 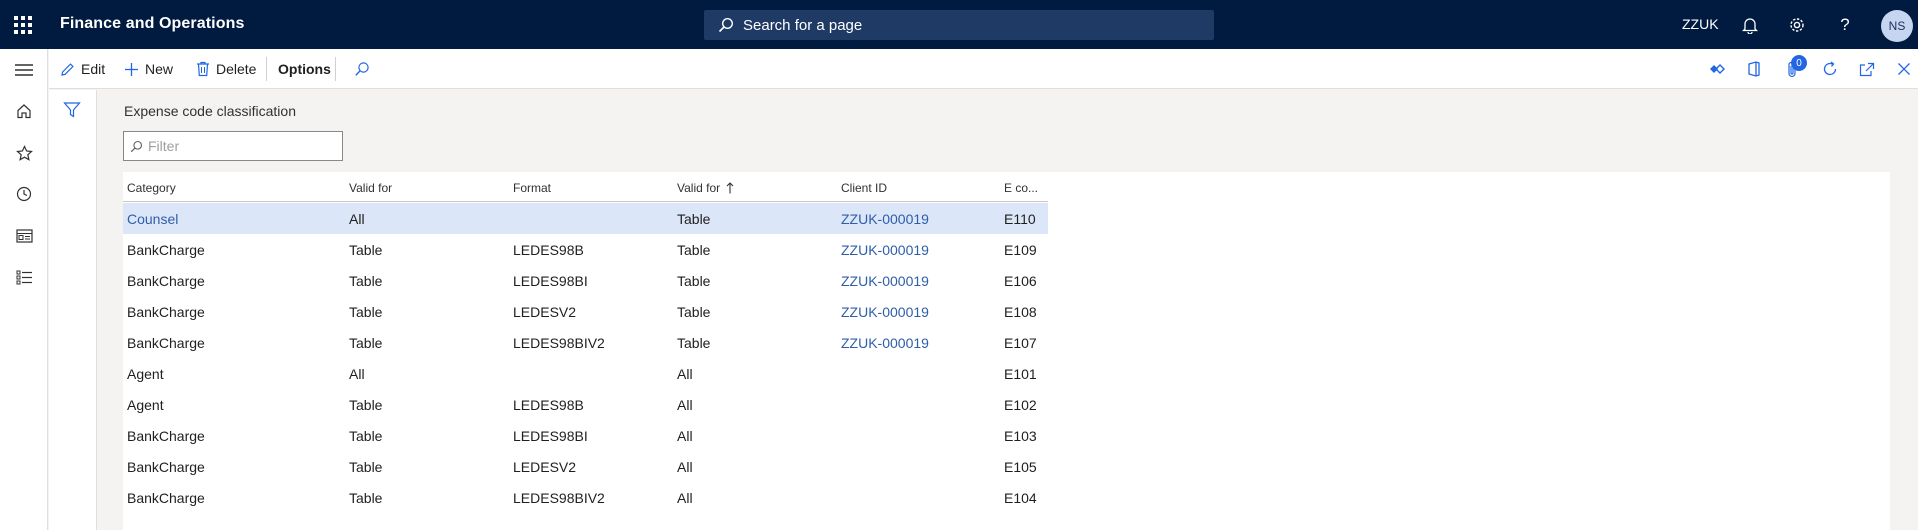 I want to click on app-launcher-icon, so click(x=23, y=25).